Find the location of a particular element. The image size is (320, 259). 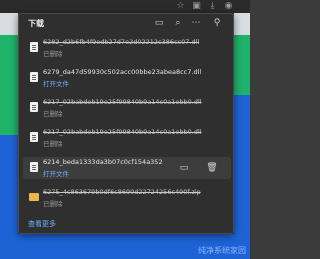

downloads-toolbar-icon: ⤓ is located at coordinates (212, 6).